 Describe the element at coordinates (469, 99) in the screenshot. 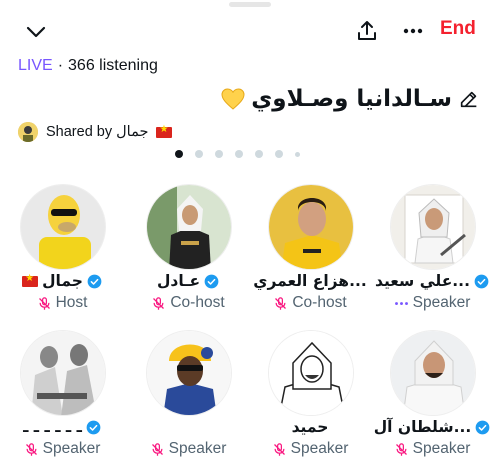

I see `edit-pencil-icon` at that location.